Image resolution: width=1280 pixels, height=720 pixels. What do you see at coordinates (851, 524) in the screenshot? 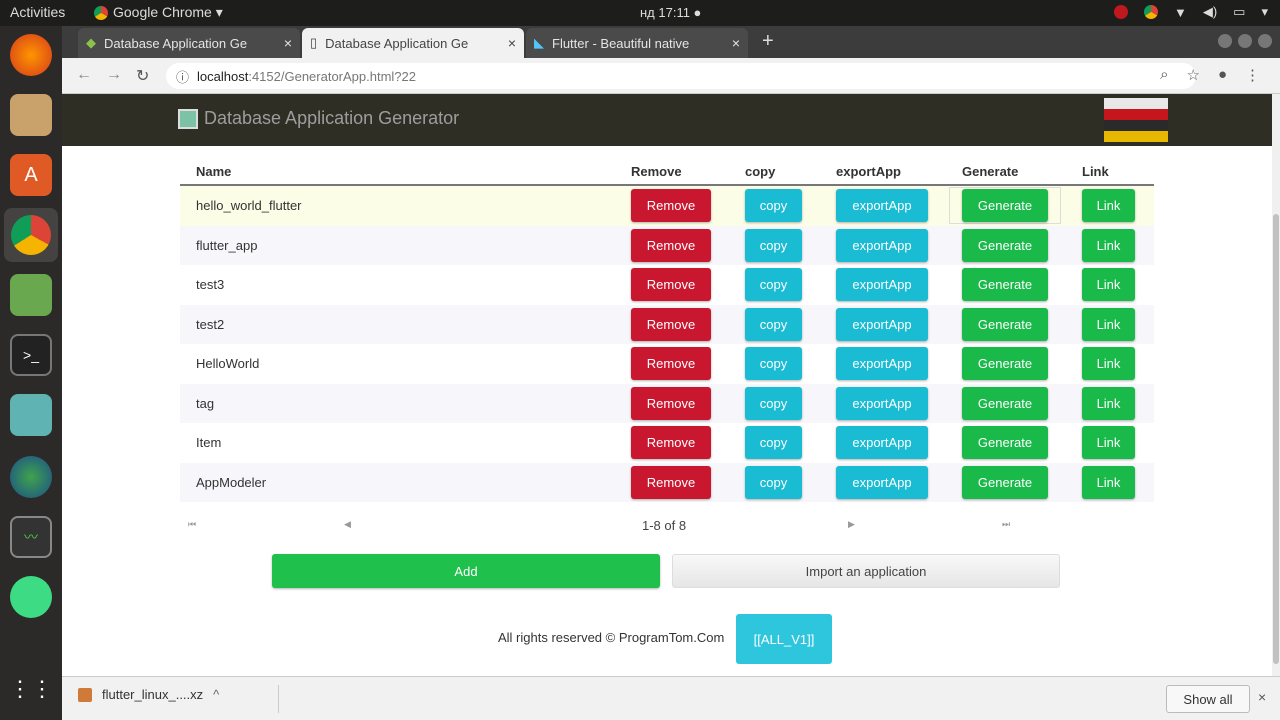
I see `next-page-icon: ▶` at bounding box center [851, 524].